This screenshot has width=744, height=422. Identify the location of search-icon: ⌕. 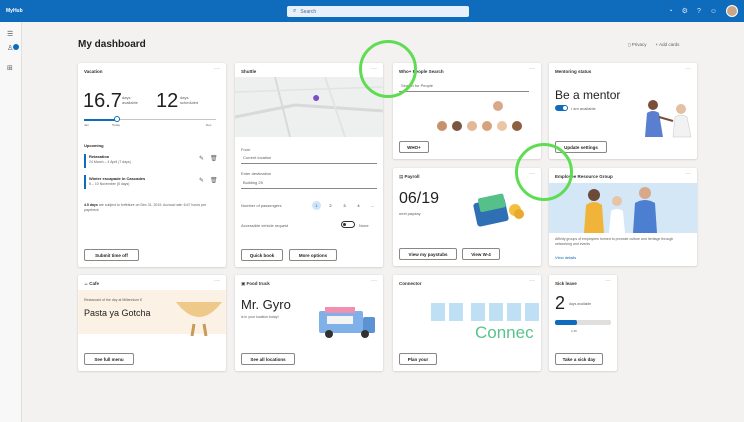
(295, 11).